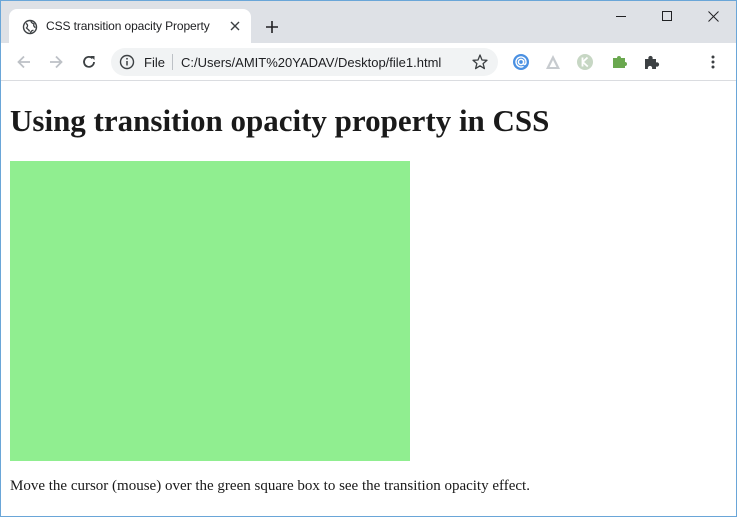 This screenshot has height=517, width=737. What do you see at coordinates (585, 62) in the screenshot?
I see `extension-k-icon` at bounding box center [585, 62].